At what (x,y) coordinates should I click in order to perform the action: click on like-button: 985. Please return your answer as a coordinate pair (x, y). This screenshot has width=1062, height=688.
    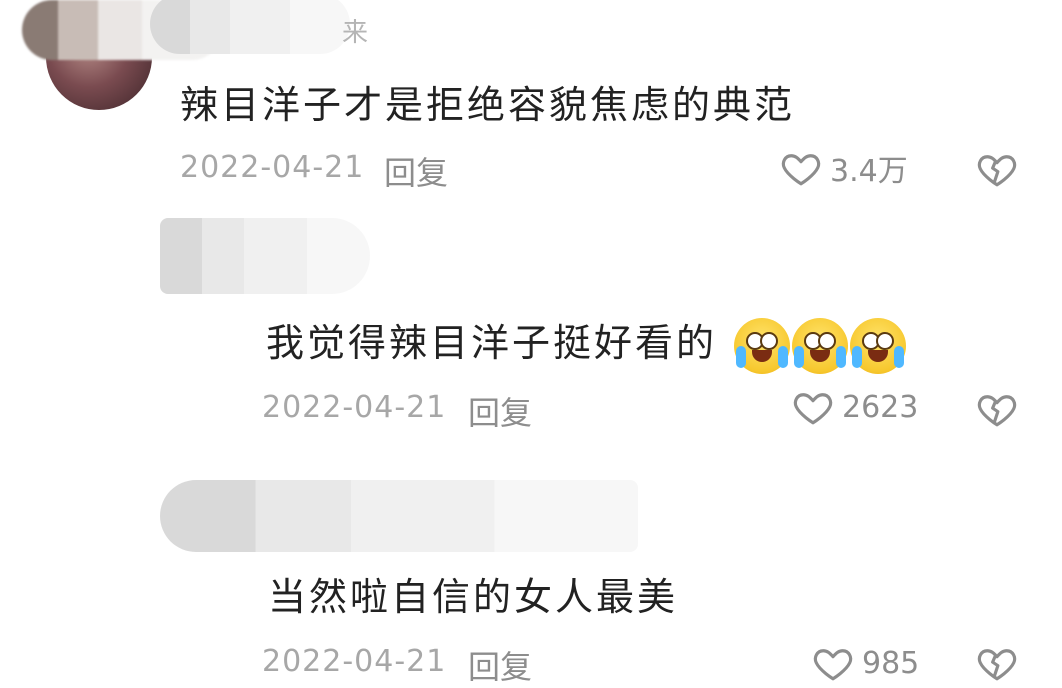
    Looking at the image, I should click on (865, 663).